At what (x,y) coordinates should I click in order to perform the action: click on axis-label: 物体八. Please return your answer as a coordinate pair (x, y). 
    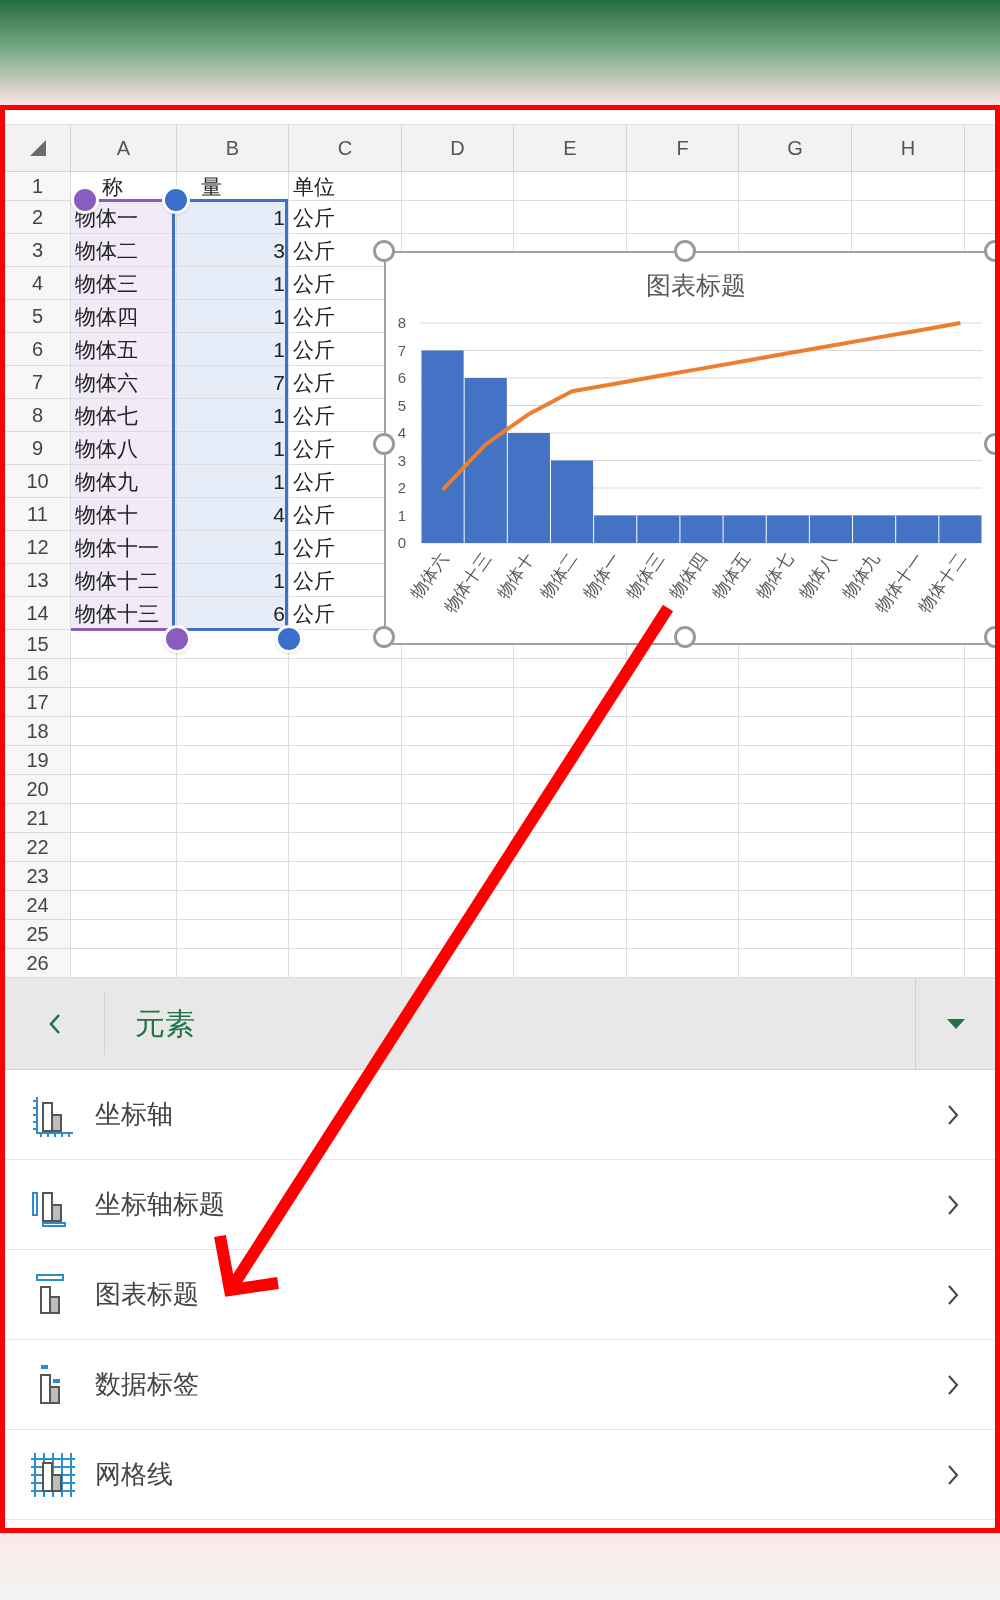
    Looking at the image, I should click on (818, 576).